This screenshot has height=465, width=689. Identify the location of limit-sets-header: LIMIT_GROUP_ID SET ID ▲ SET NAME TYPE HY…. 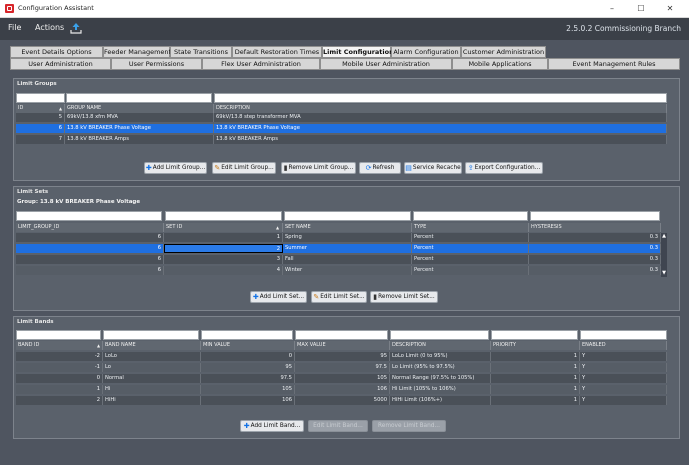
(338, 227).